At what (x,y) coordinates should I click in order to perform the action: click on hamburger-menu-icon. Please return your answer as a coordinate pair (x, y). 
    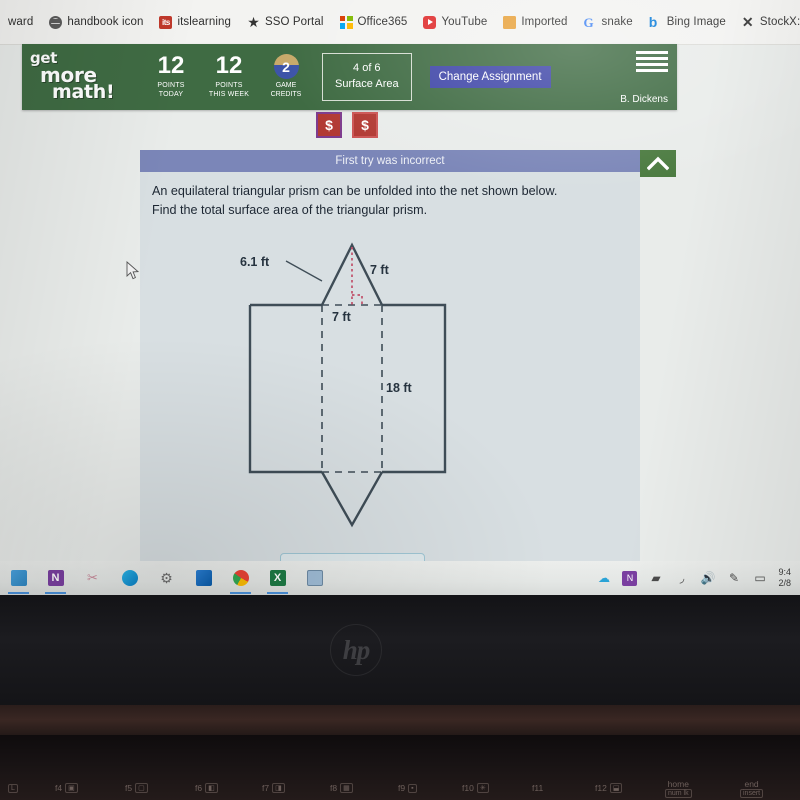
    Looking at the image, I should click on (652, 61).